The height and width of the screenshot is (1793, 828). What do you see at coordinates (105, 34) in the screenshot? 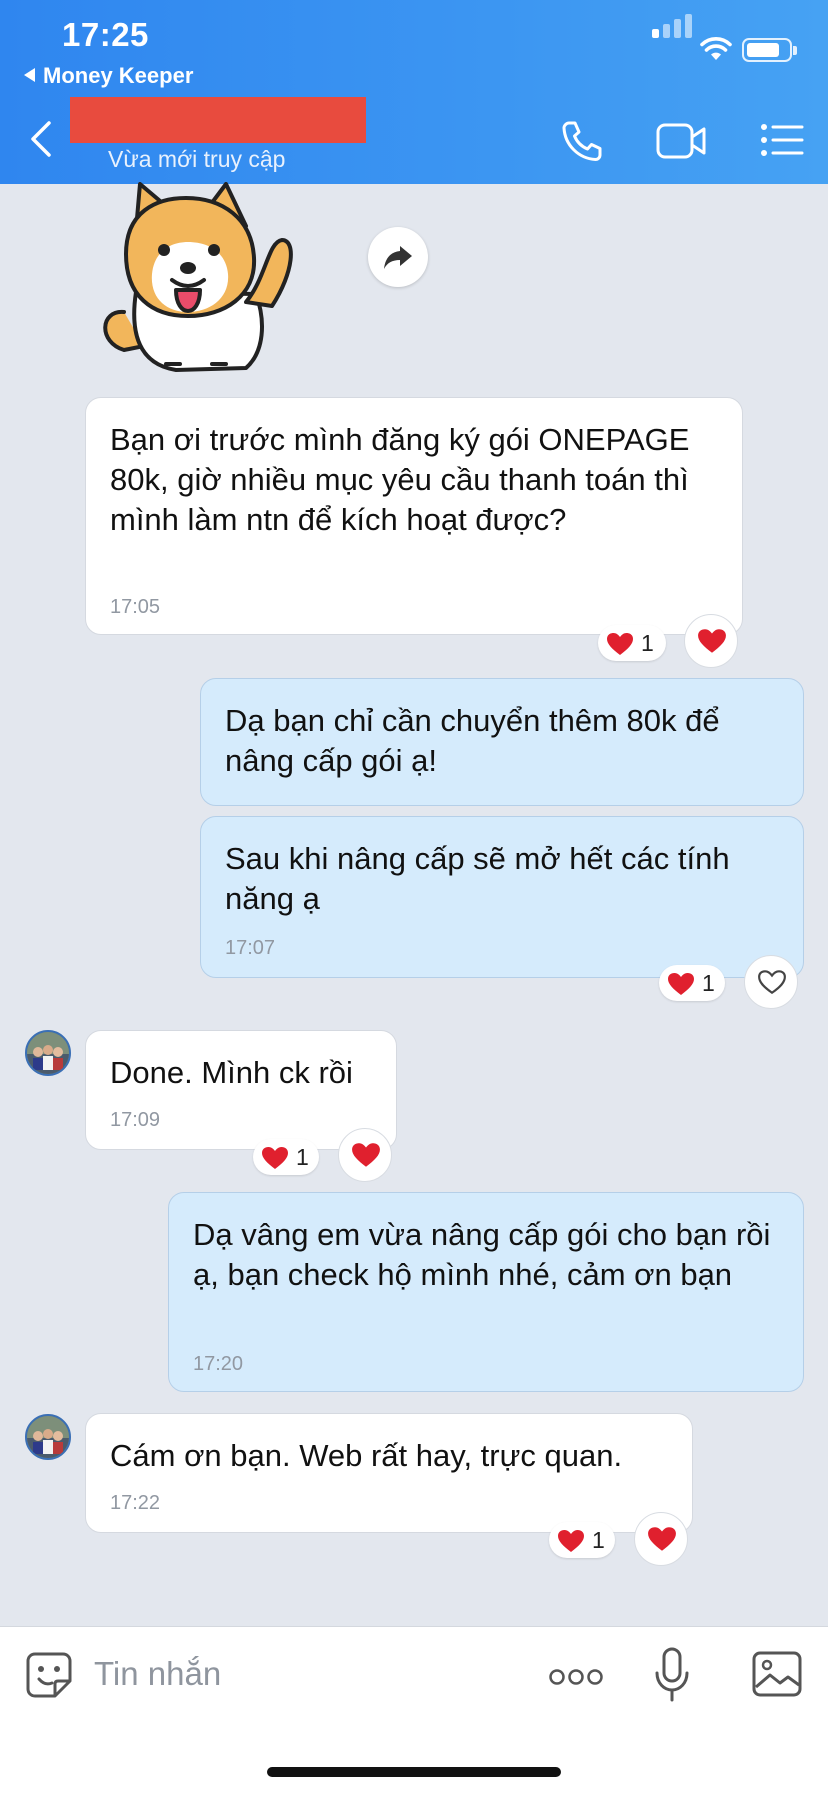
I see `status-time: 17:25` at bounding box center [105, 34].